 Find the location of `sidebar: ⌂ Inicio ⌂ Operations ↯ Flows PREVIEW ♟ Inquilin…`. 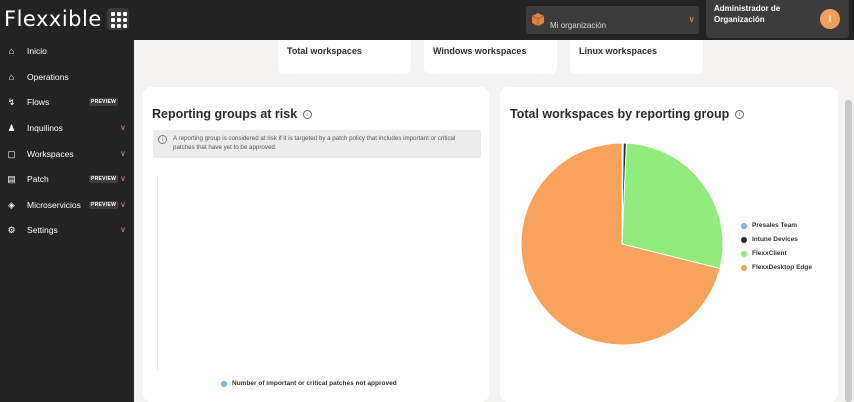

sidebar: ⌂ Inicio ⌂ Operations ↯ Flows PREVIEW ♟ Inquilin… is located at coordinates (67, 221).